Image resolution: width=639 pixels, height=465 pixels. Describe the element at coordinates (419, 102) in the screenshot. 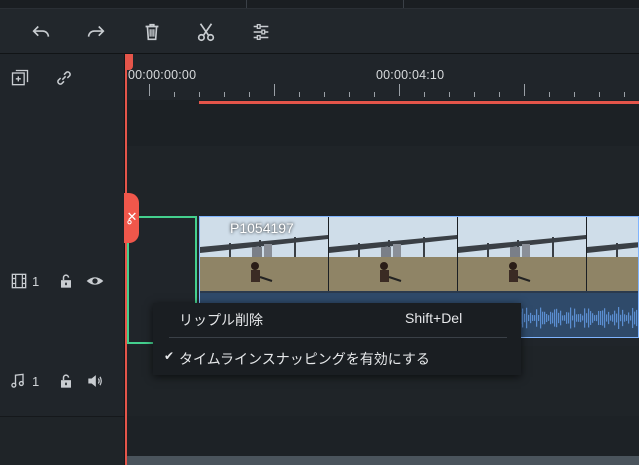

I see `work-area-bar` at that location.